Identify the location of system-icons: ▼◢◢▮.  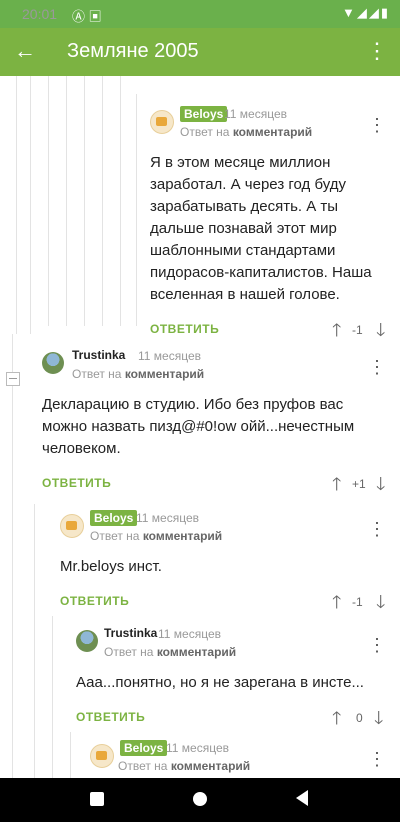
(365, 12).